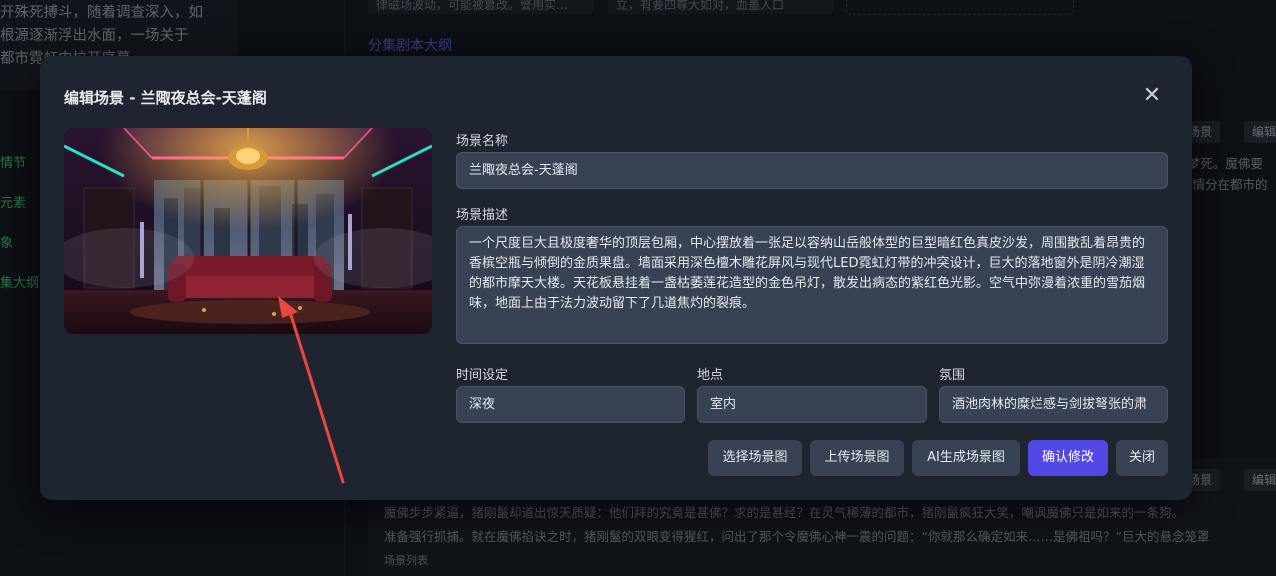 This screenshot has width=1276, height=576. I want to click on scene-name-label: 场景名称, so click(482, 141).